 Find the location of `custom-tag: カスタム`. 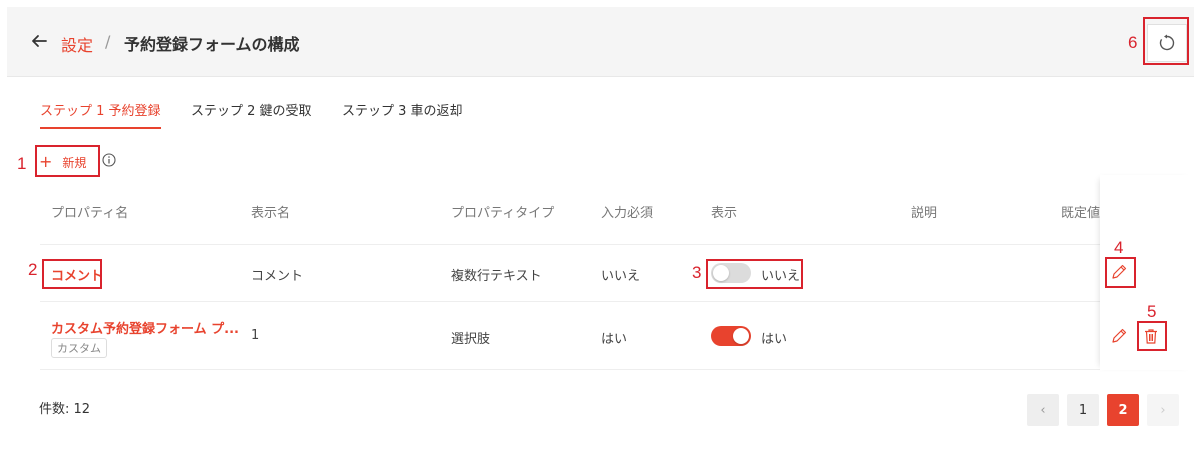

custom-tag: カスタム is located at coordinates (79, 348).